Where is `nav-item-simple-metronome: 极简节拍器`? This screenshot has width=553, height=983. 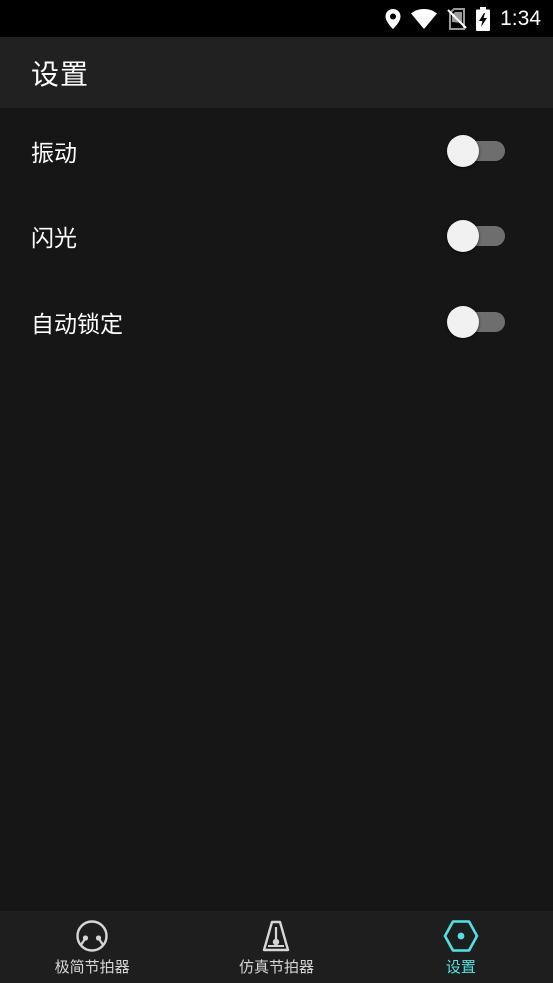 nav-item-simple-metronome: 极简节拍器 is located at coordinates (92, 947).